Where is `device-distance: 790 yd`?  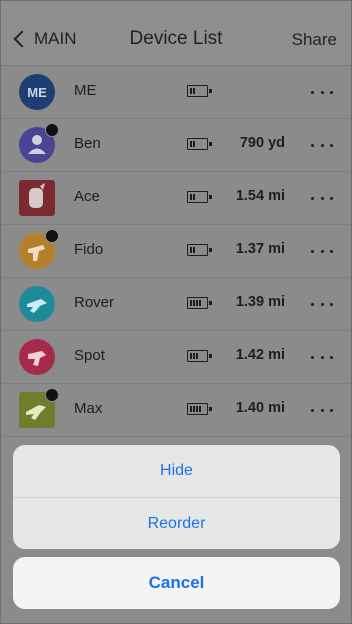
device-distance: 790 yd is located at coordinates (262, 143).